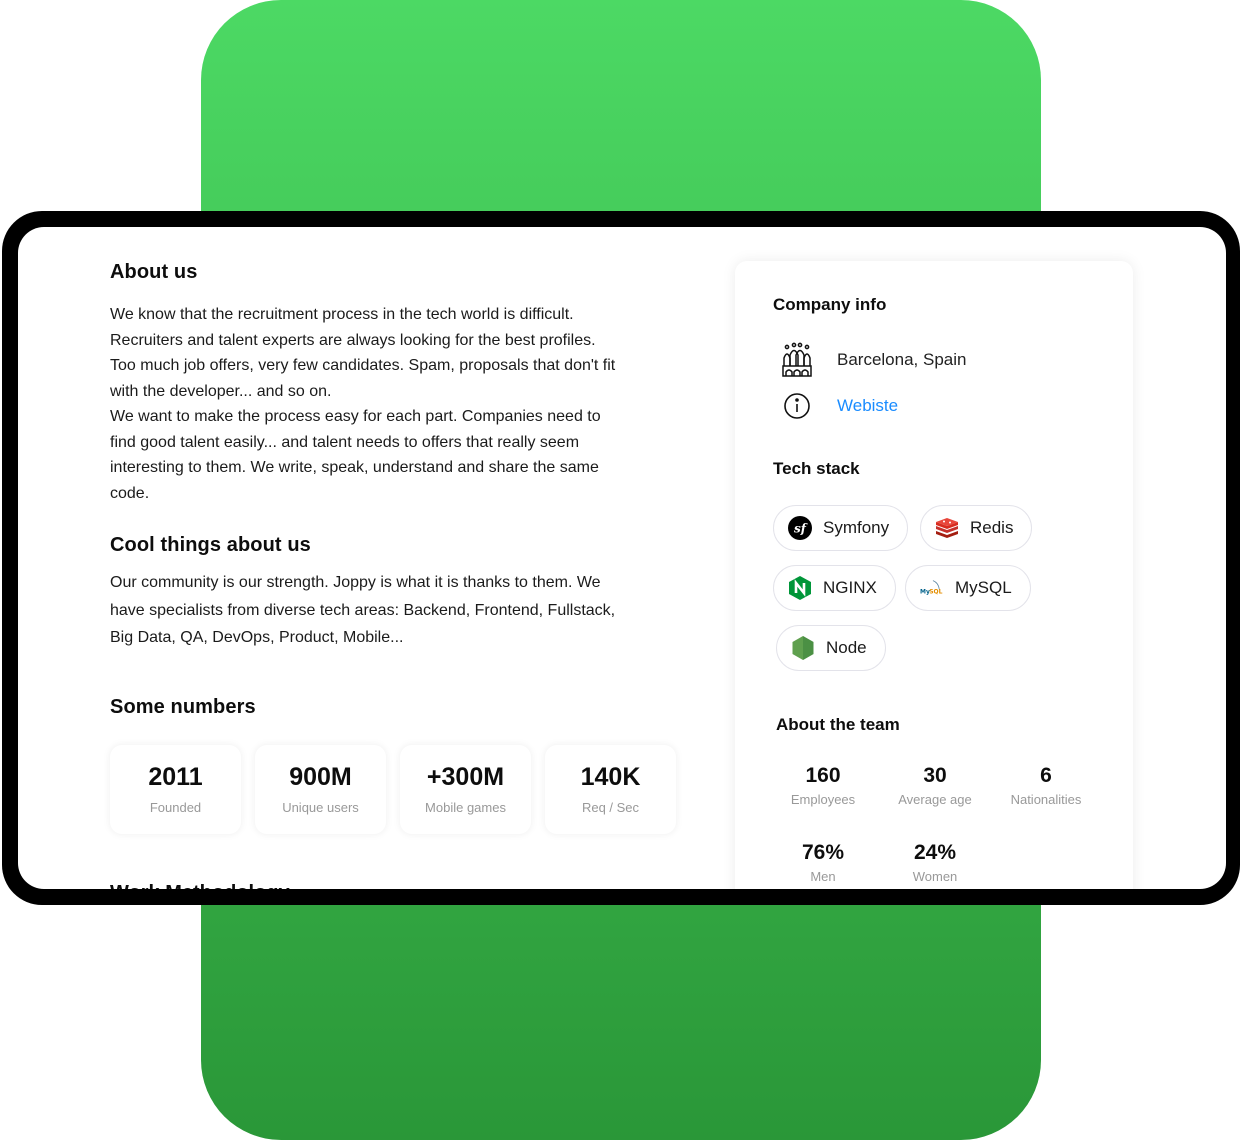 The height and width of the screenshot is (1140, 1240). What do you see at coordinates (797, 360) in the screenshot?
I see `sagrada-familia-icon` at bounding box center [797, 360].